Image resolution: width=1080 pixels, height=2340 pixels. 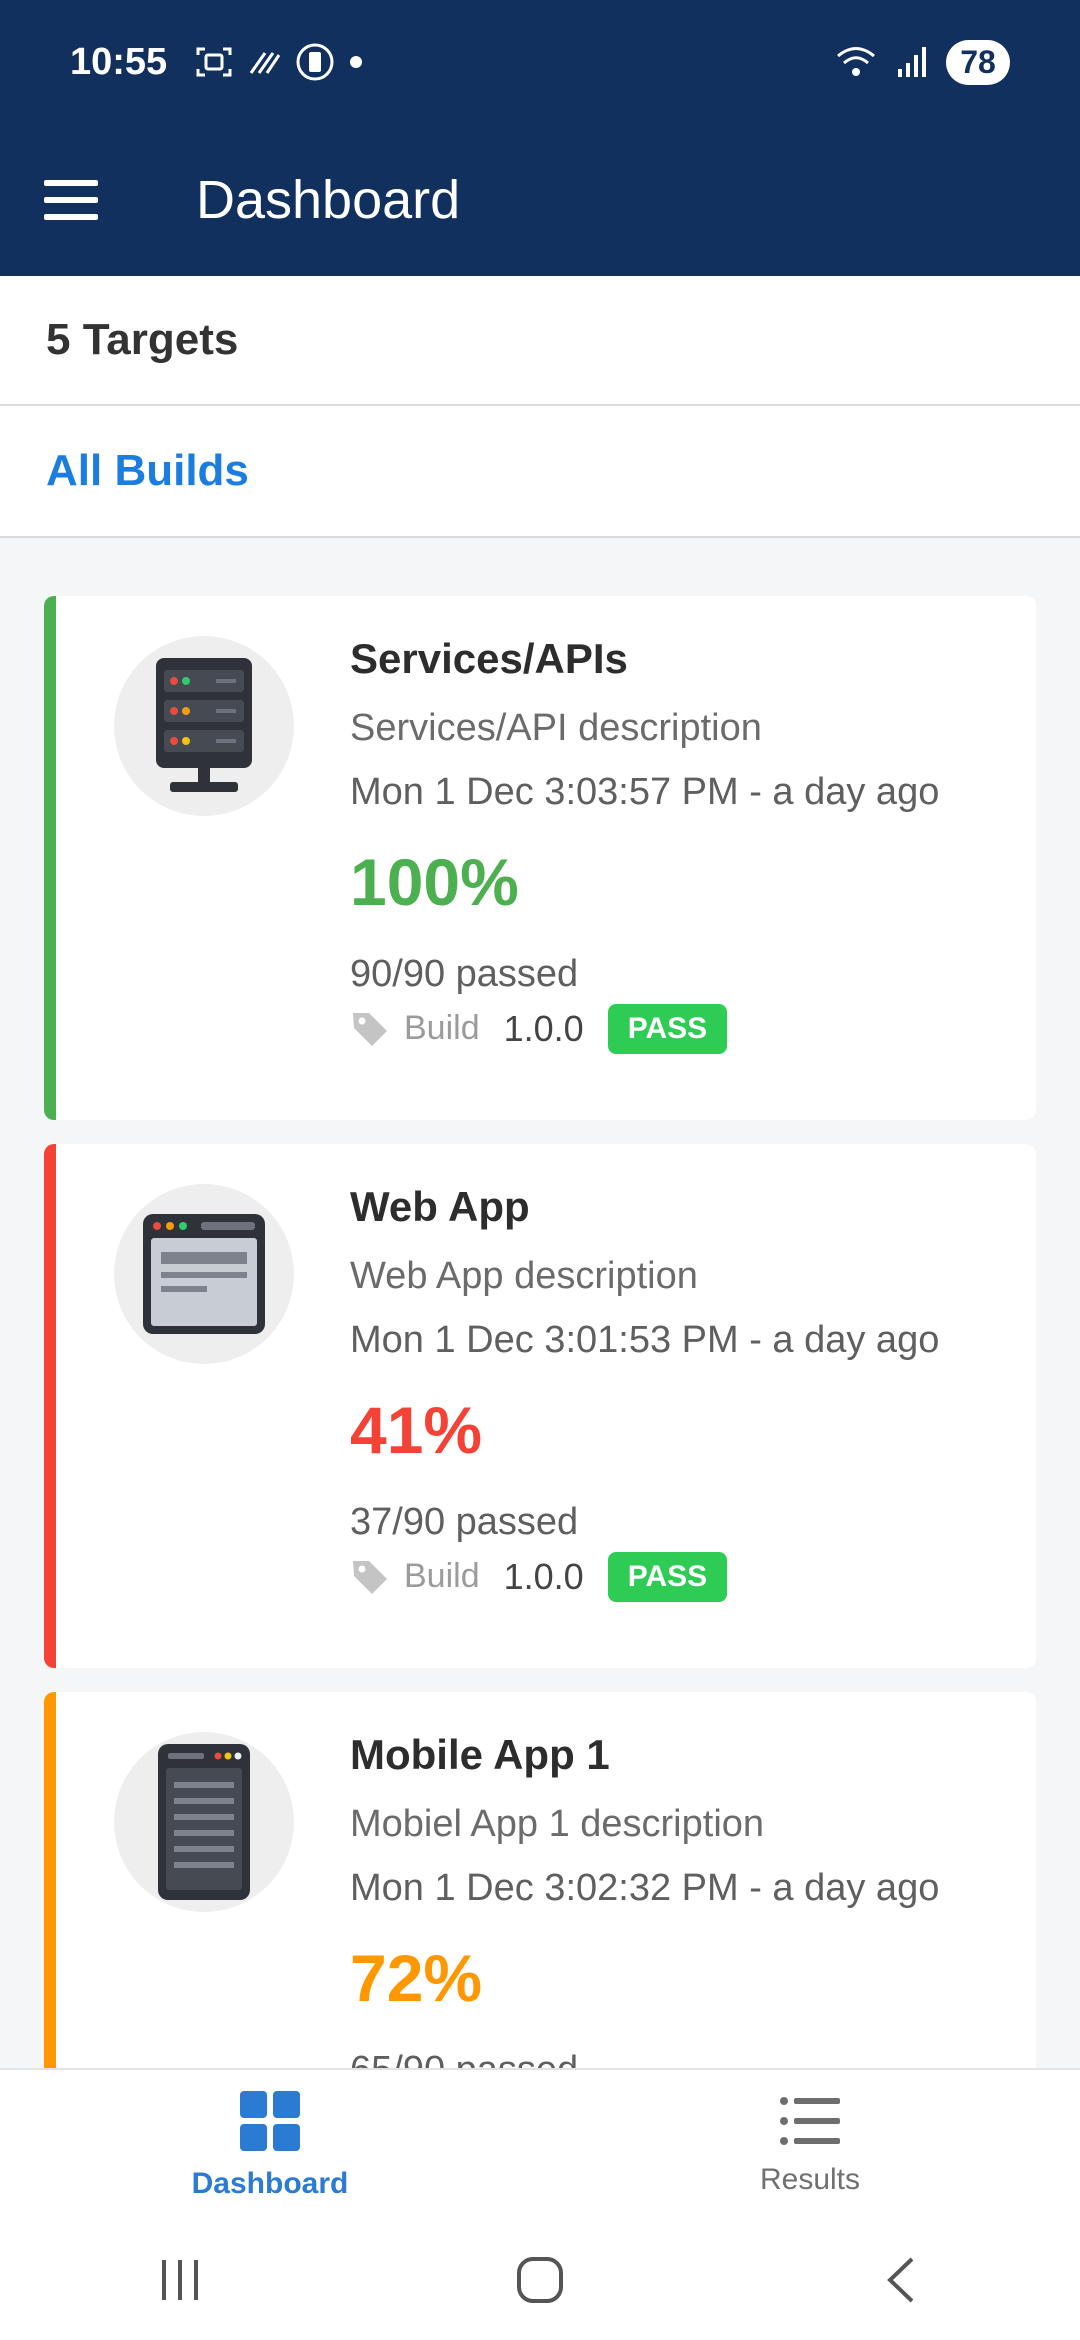 I want to click on home-button, so click(x=540, y=2280).